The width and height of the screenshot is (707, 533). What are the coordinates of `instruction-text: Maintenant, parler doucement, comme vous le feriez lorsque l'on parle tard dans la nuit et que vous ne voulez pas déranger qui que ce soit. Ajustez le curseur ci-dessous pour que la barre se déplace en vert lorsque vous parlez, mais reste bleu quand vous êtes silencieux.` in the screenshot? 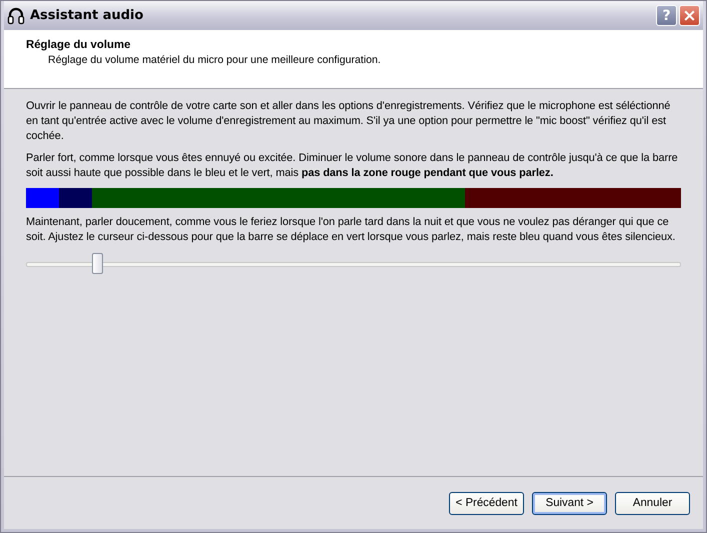 It's located at (351, 230).